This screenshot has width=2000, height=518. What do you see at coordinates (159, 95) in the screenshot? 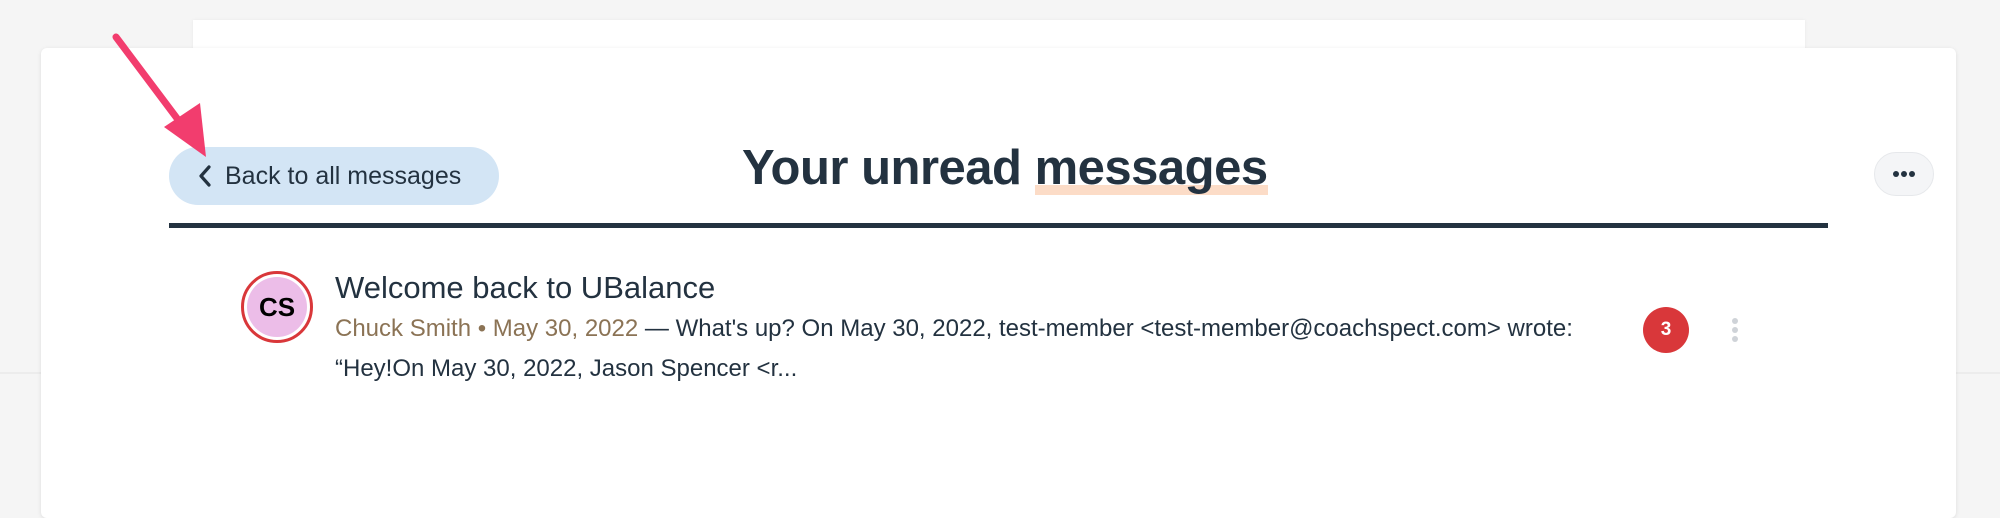
I see `pointer-arrow-icon` at bounding box center [159, 95].